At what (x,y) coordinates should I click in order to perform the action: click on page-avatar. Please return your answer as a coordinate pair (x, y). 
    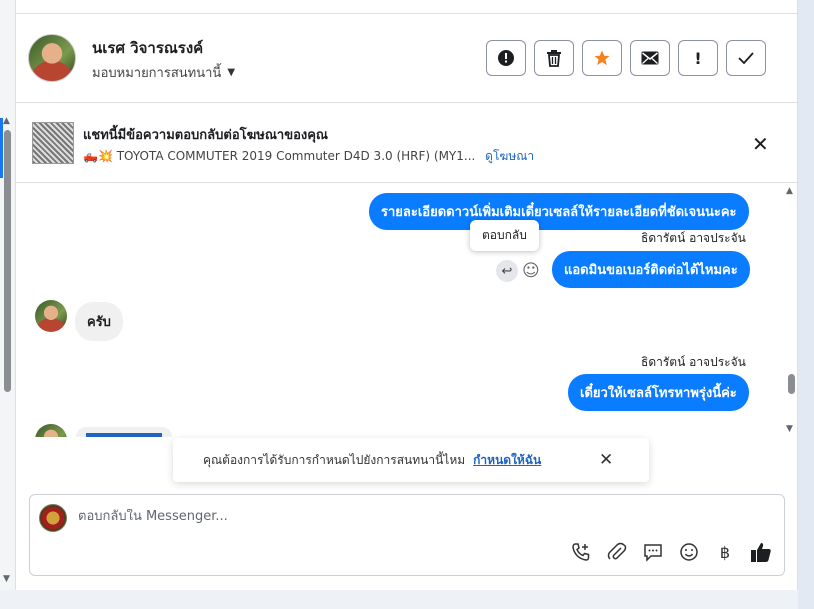
    Looking at the image, I should click on (53, 518).